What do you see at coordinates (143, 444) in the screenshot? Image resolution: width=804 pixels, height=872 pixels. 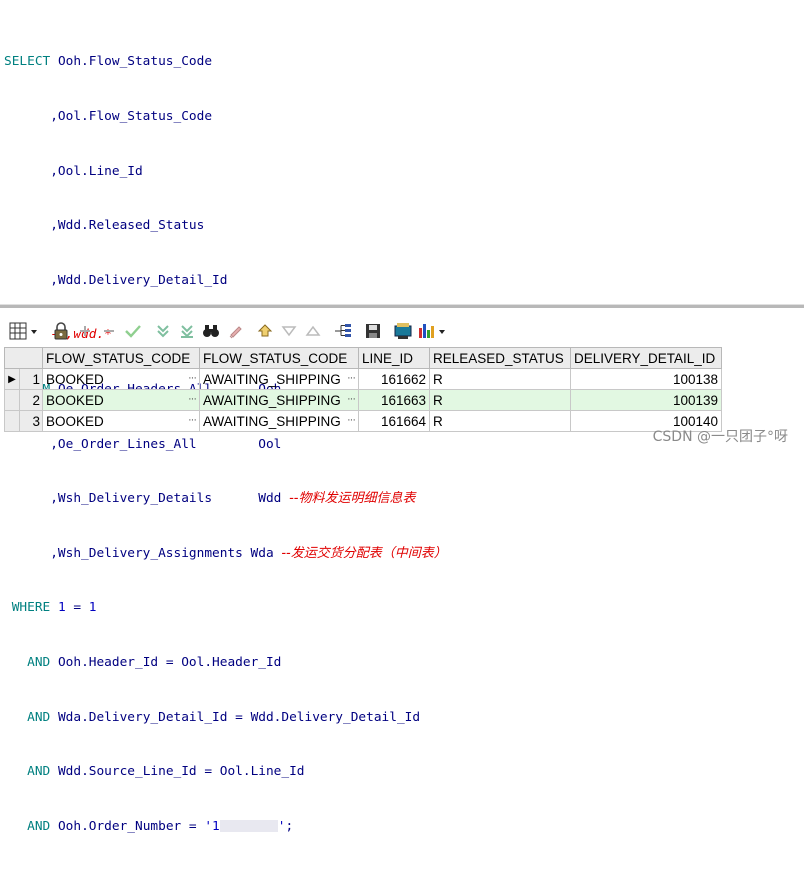 I see `code-line: ,Oe_Order_Lines_All Ool` at bounding box center [143, 444].